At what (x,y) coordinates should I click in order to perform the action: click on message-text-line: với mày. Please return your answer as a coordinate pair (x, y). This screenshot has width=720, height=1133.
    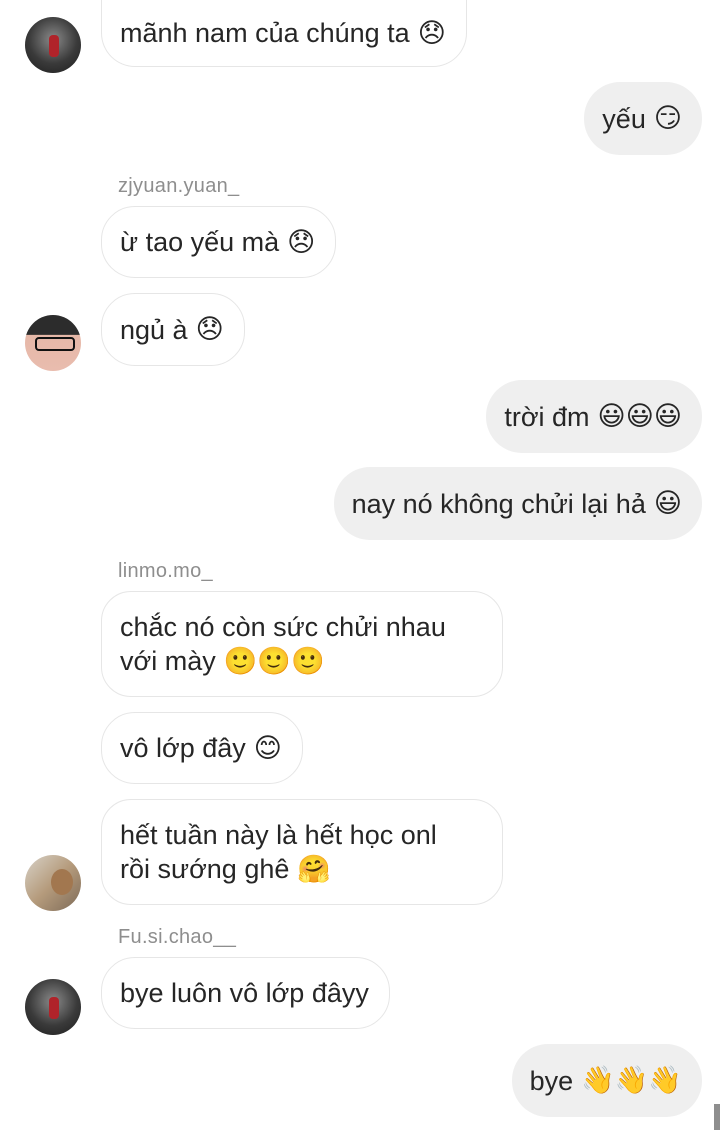
    Looking at the image, I should click on (168, 661).